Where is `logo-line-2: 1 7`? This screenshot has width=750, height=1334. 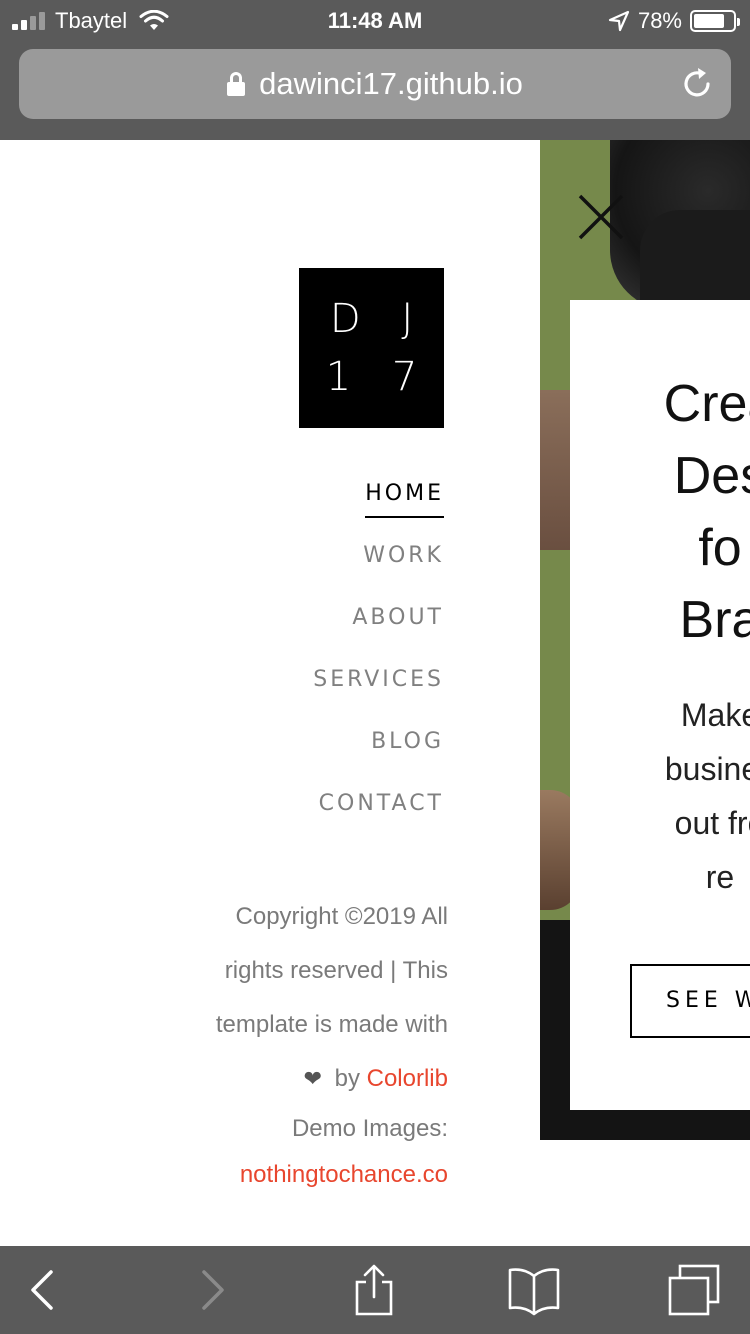 logo-line-2: 1 7 is located at coordinates (378, 377).